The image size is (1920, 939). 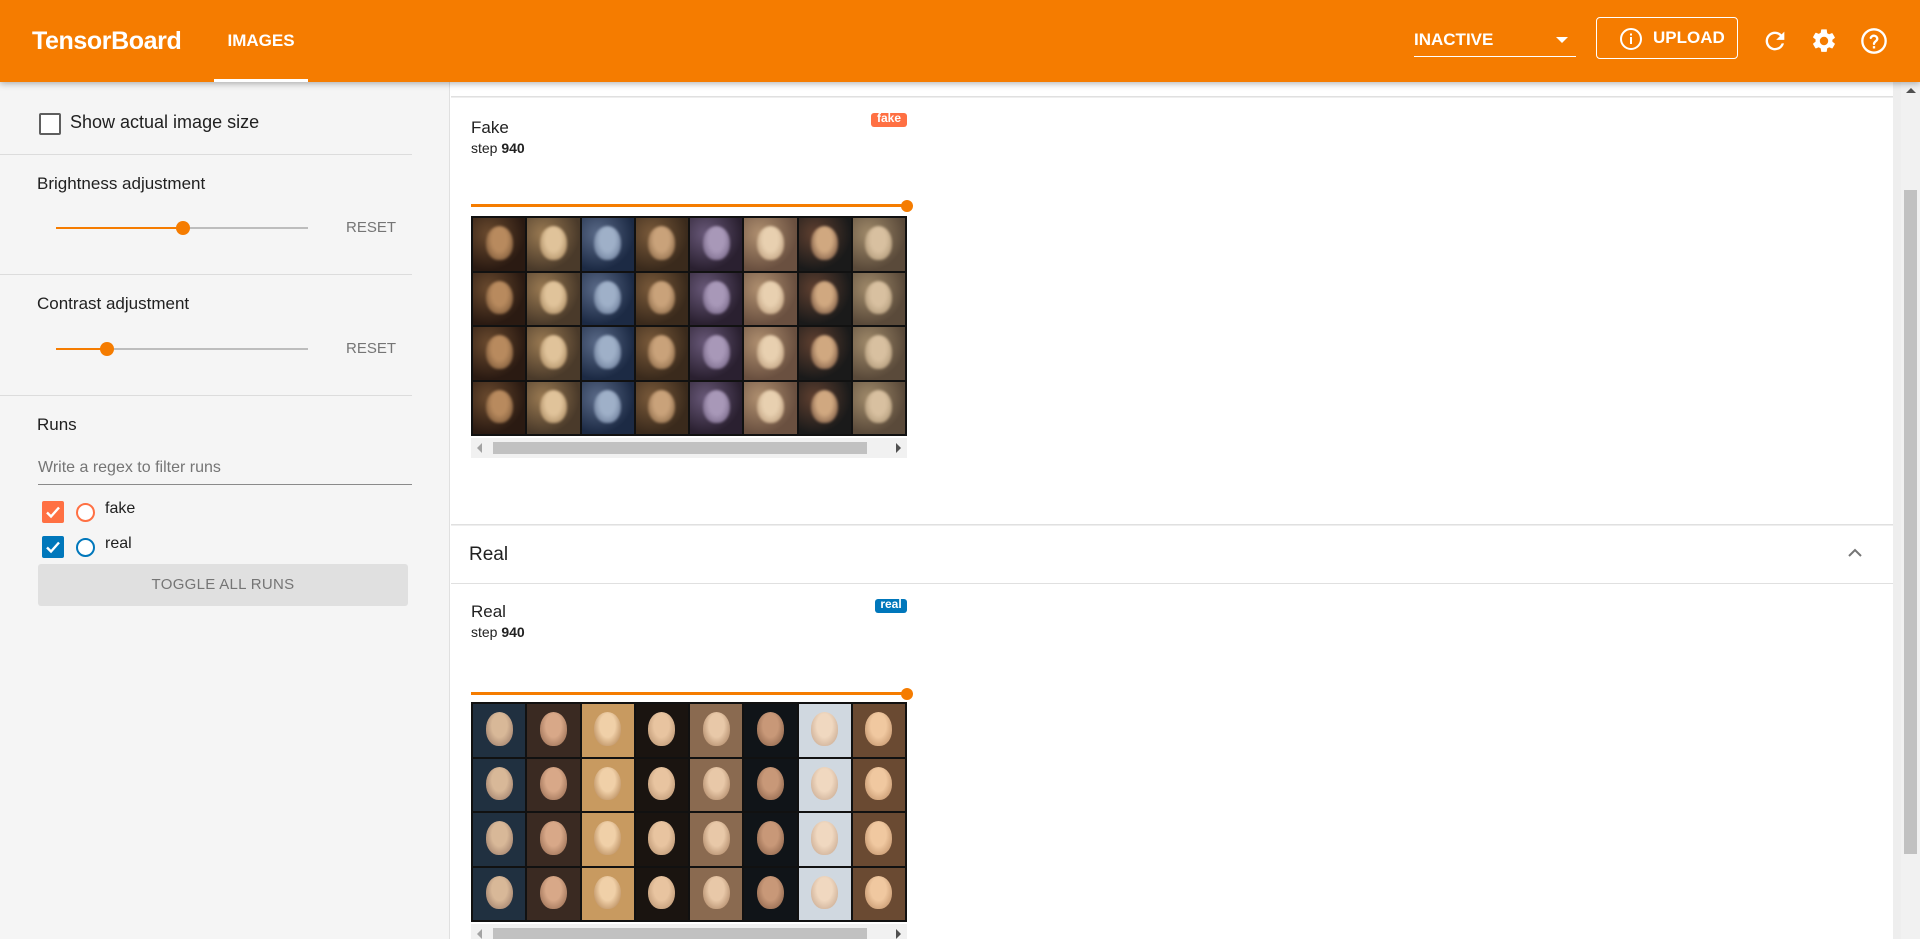 What do you see at coordinates (371, 227) in the screenshot?
I see `brightness-reset-button: RESET` at bounding box center [371, 227].